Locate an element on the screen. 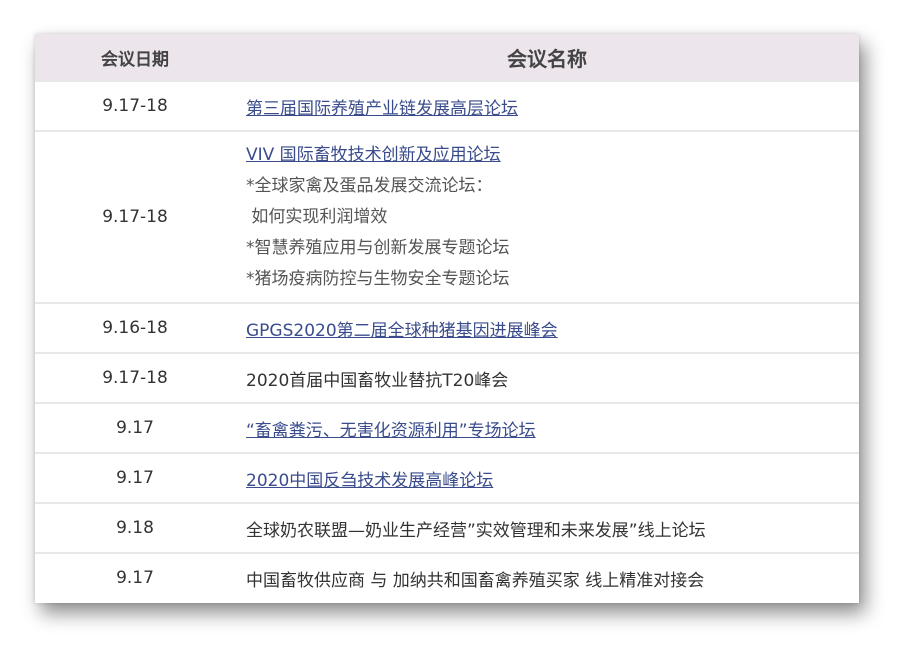 The width and height of the screenshot is (924, 669). meeting-link: 2020中国反刍技术发展高峰论坛 is located at coordinates (369, 481).